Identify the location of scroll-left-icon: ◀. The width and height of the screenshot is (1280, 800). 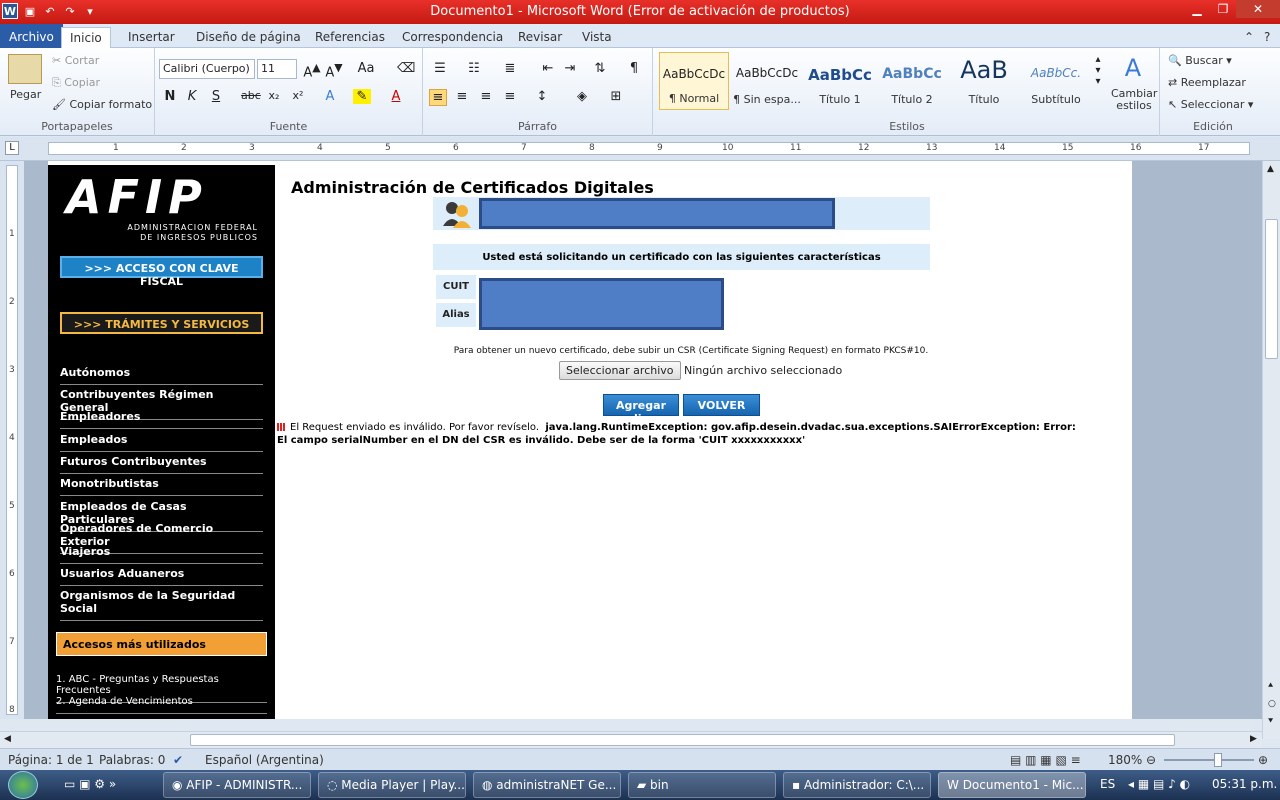
(7, 739).